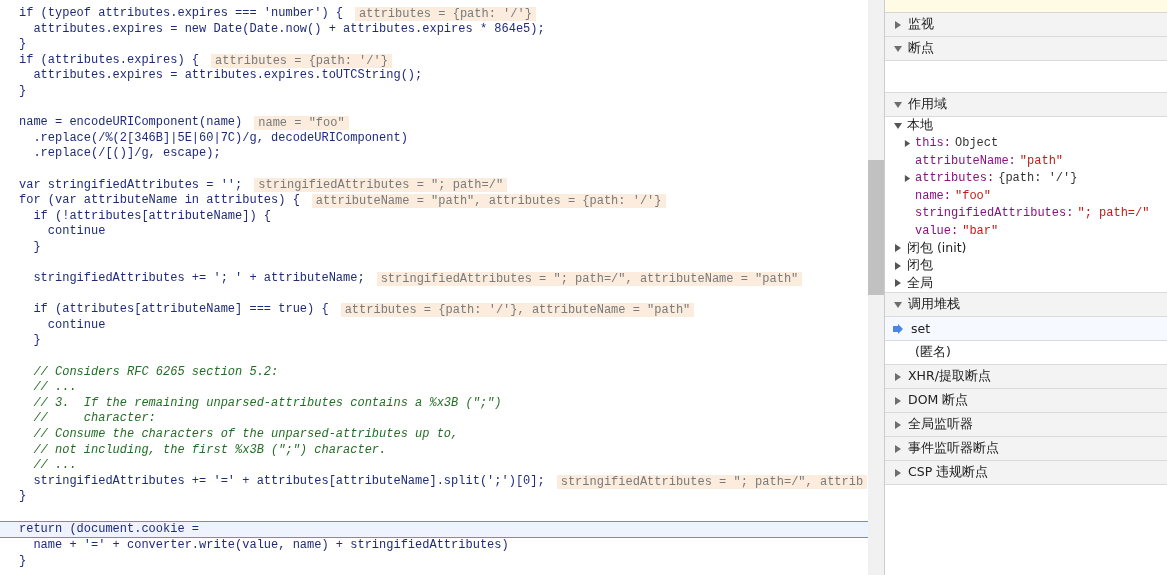 This screenshot has width=1167, height=575. I want to click on code-line: name = encodeURIComponent(name), so click(131, 123).